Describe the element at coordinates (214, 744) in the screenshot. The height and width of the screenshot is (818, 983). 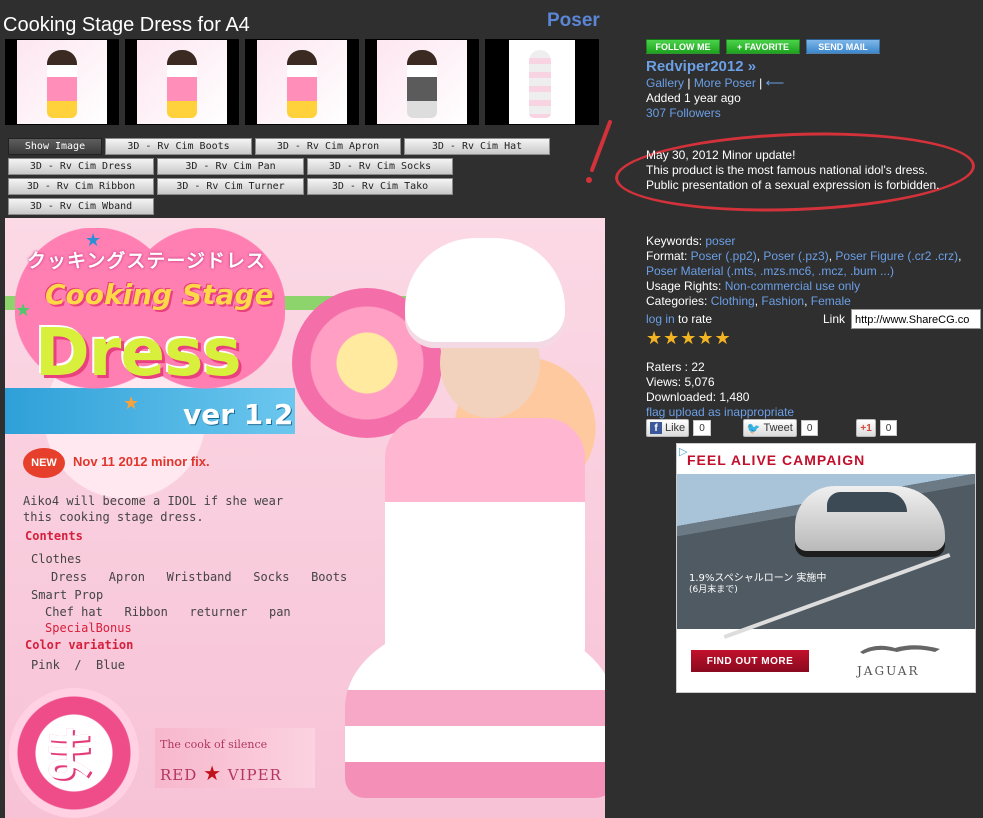
I see `signature-tagline: The cook of silence` at that location.